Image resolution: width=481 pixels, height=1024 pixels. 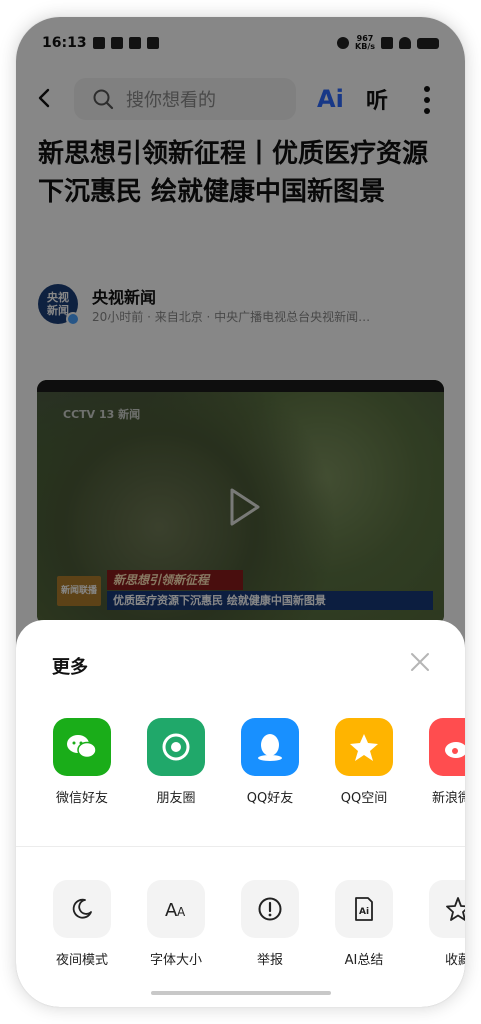 What do you see at coordinates (82, 747) in the screenshot?
I see `wechat-icon` at bounding box center [82, 747].